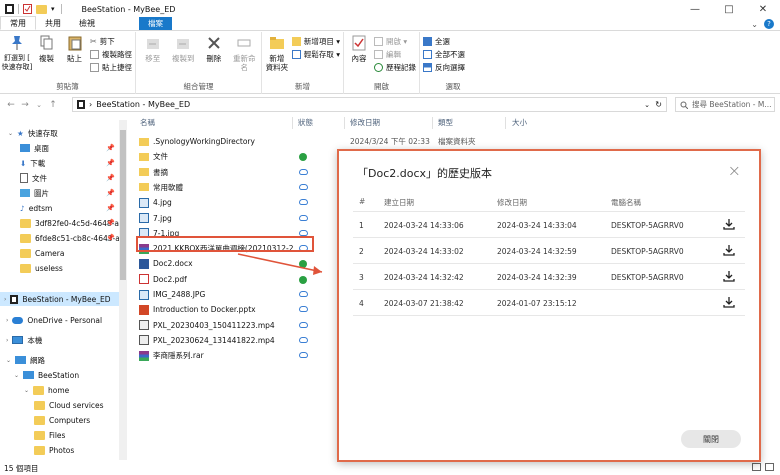  What do you see at coordinates (111, 67) in the screenshot?
I see `paste-shortcut-button: 貼上捷徑` at bounding box center [111, 67].